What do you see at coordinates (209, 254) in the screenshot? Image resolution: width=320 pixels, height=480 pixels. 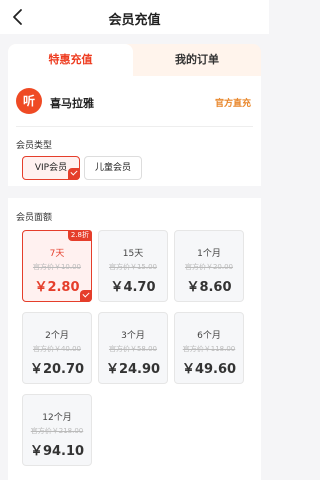 I see `option-name: 1个月` at bounding box center [209, 254].